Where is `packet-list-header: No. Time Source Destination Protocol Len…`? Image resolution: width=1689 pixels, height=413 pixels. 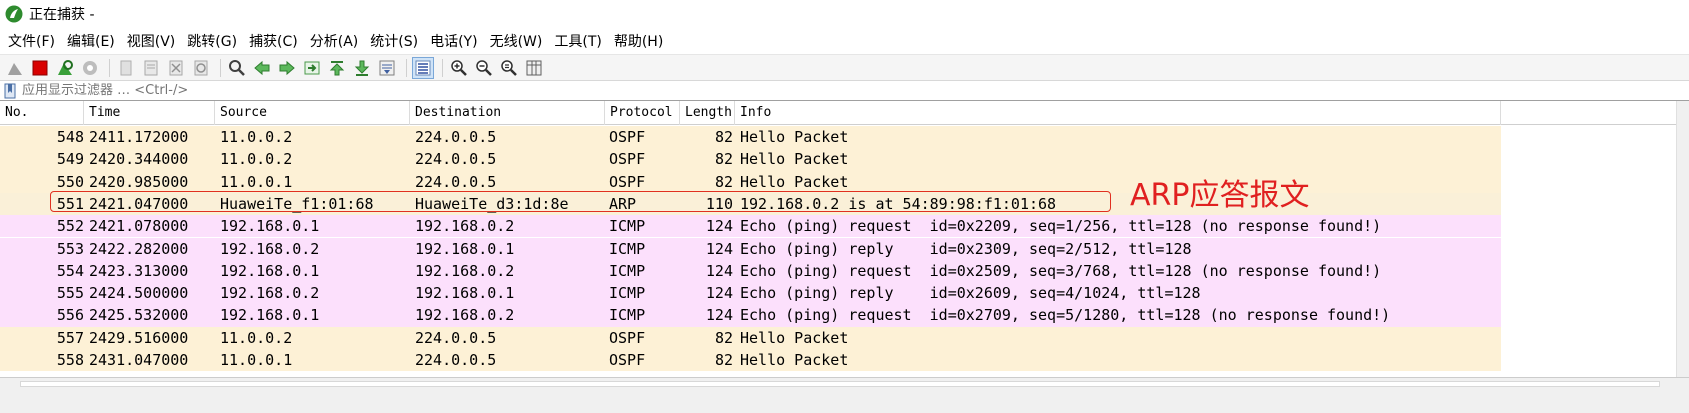
packet-list-header: No. Time Source Destination Protocol Len… is located at coordinates (844, 113).